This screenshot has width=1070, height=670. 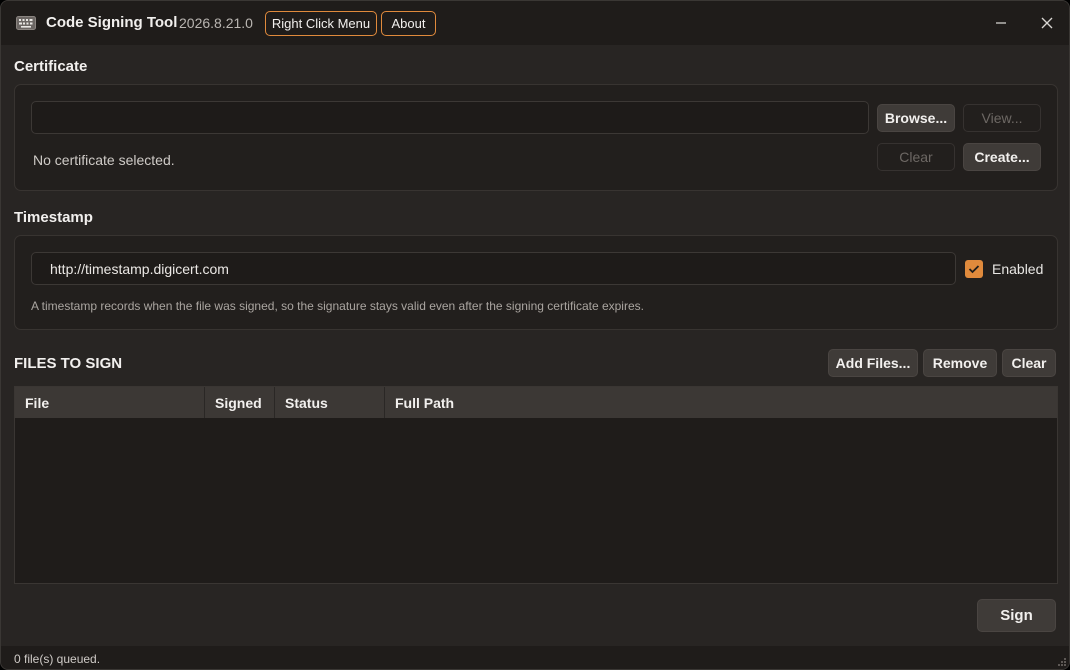 What do you see at coordinates (1017, 269) in the screenshot?
I see `timestamp-enabled-label: Enabled` at bounding box center [1017, 269].